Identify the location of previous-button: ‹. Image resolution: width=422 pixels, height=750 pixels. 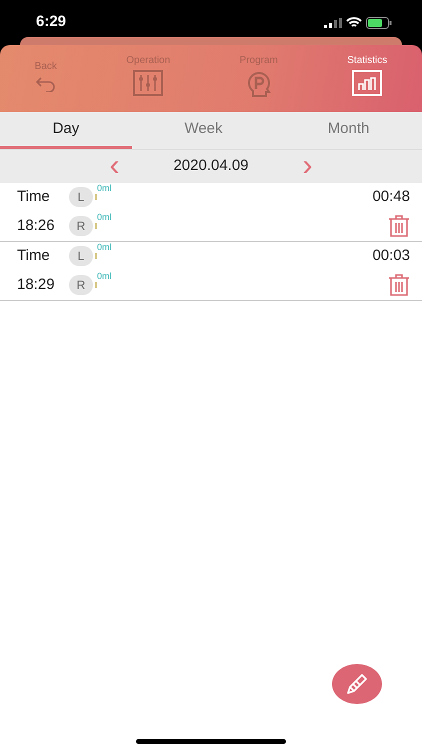
(114, 166).